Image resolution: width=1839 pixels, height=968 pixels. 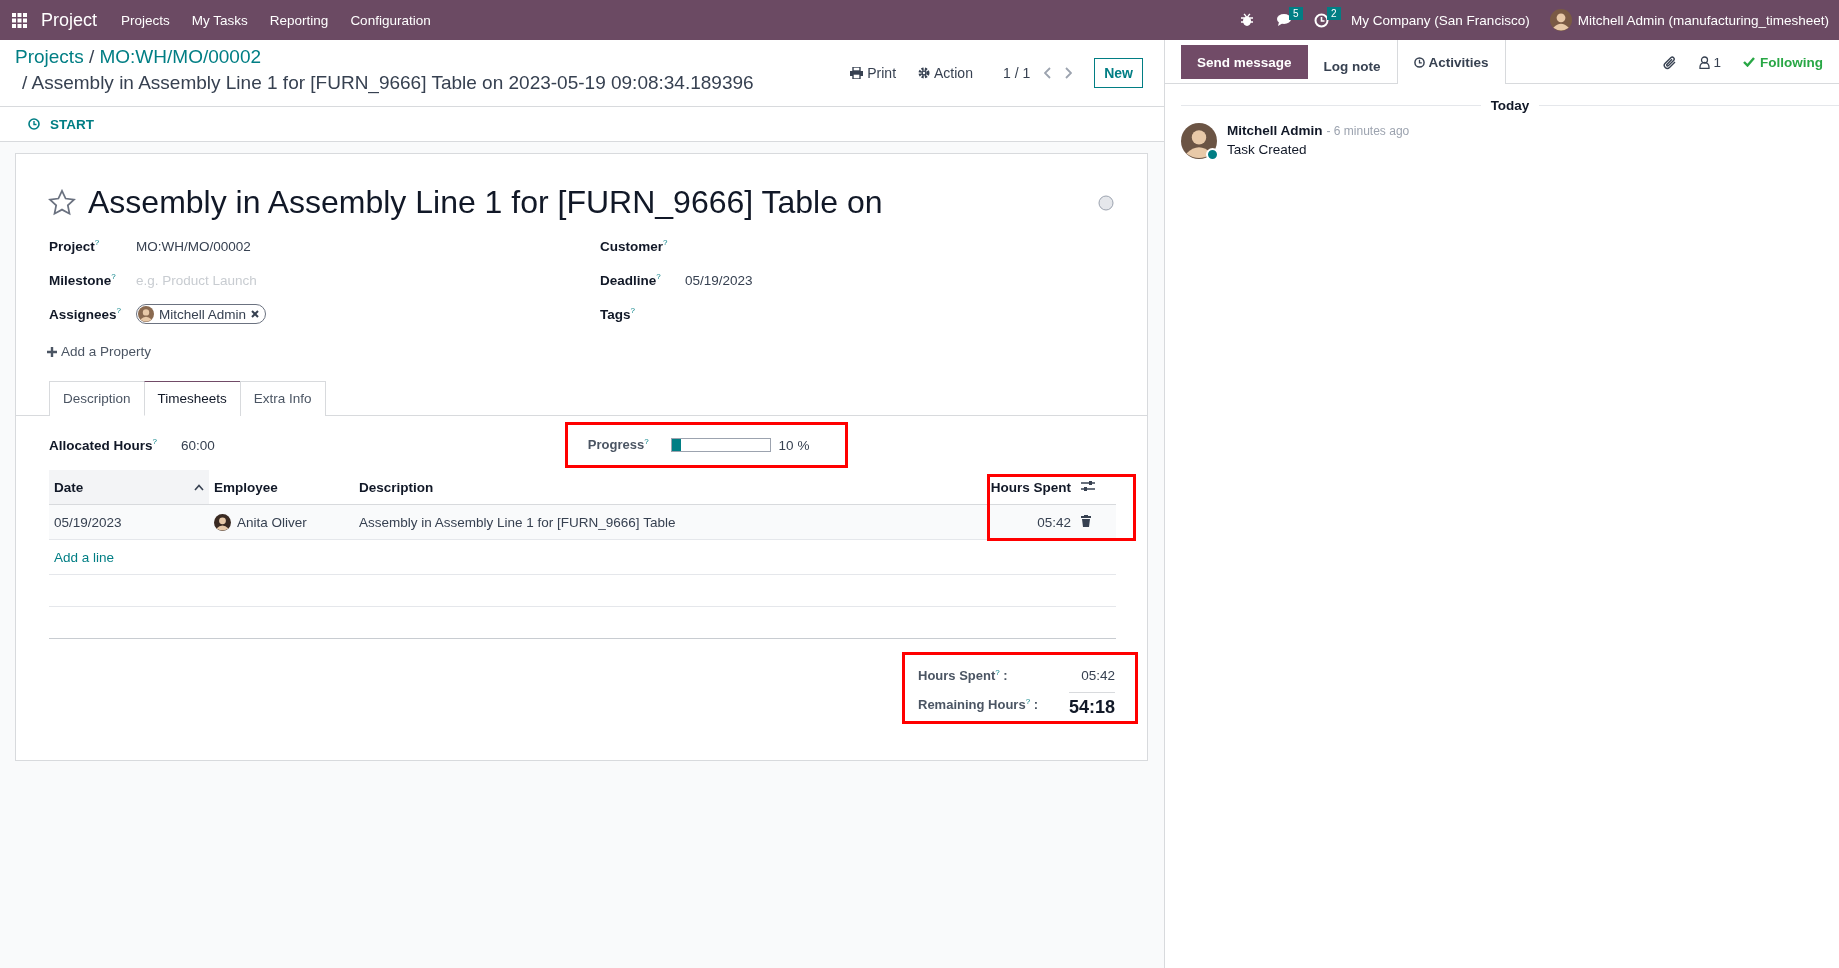 What do you see at coordinates (192, 398) in the screenshot?
I see `tab: Timesheets` at bounding box center [192, 398].